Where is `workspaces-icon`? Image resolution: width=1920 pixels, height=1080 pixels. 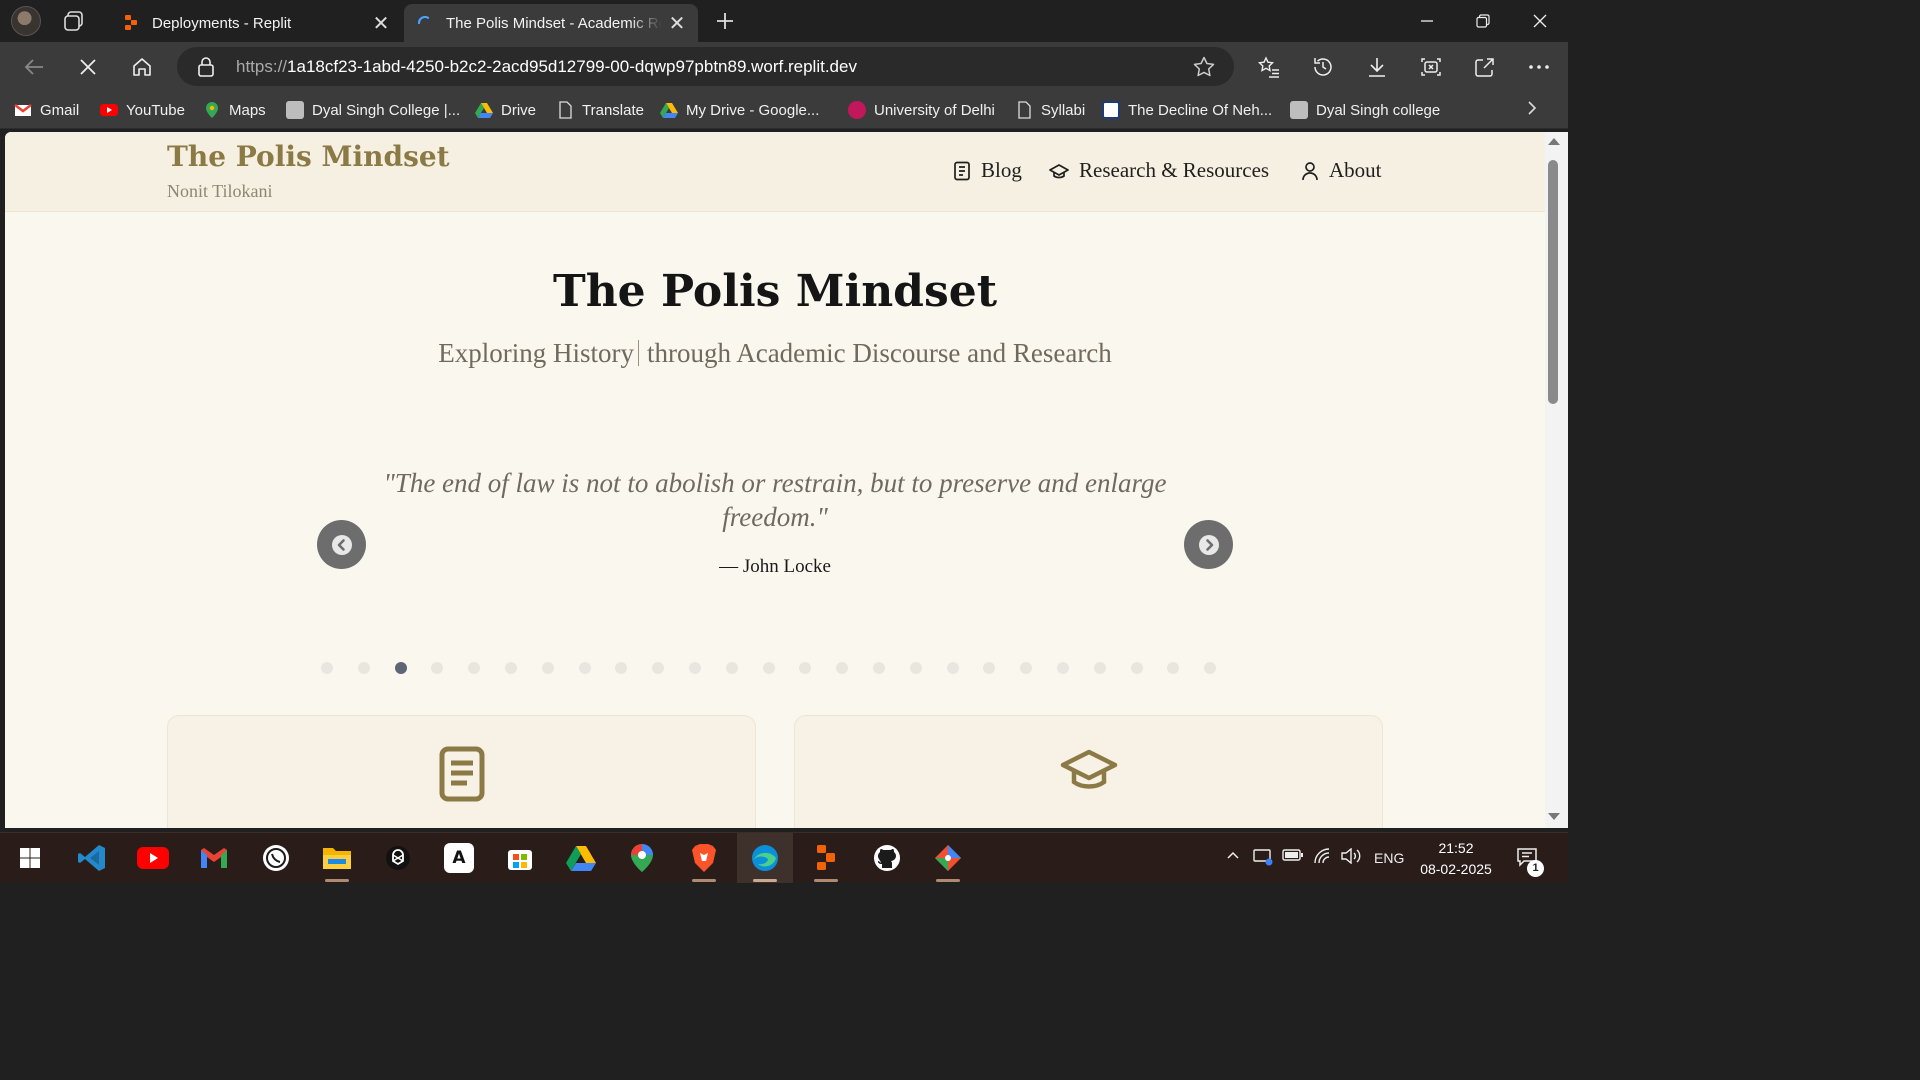 workspaces-icon is located at coordinates (75, 21).